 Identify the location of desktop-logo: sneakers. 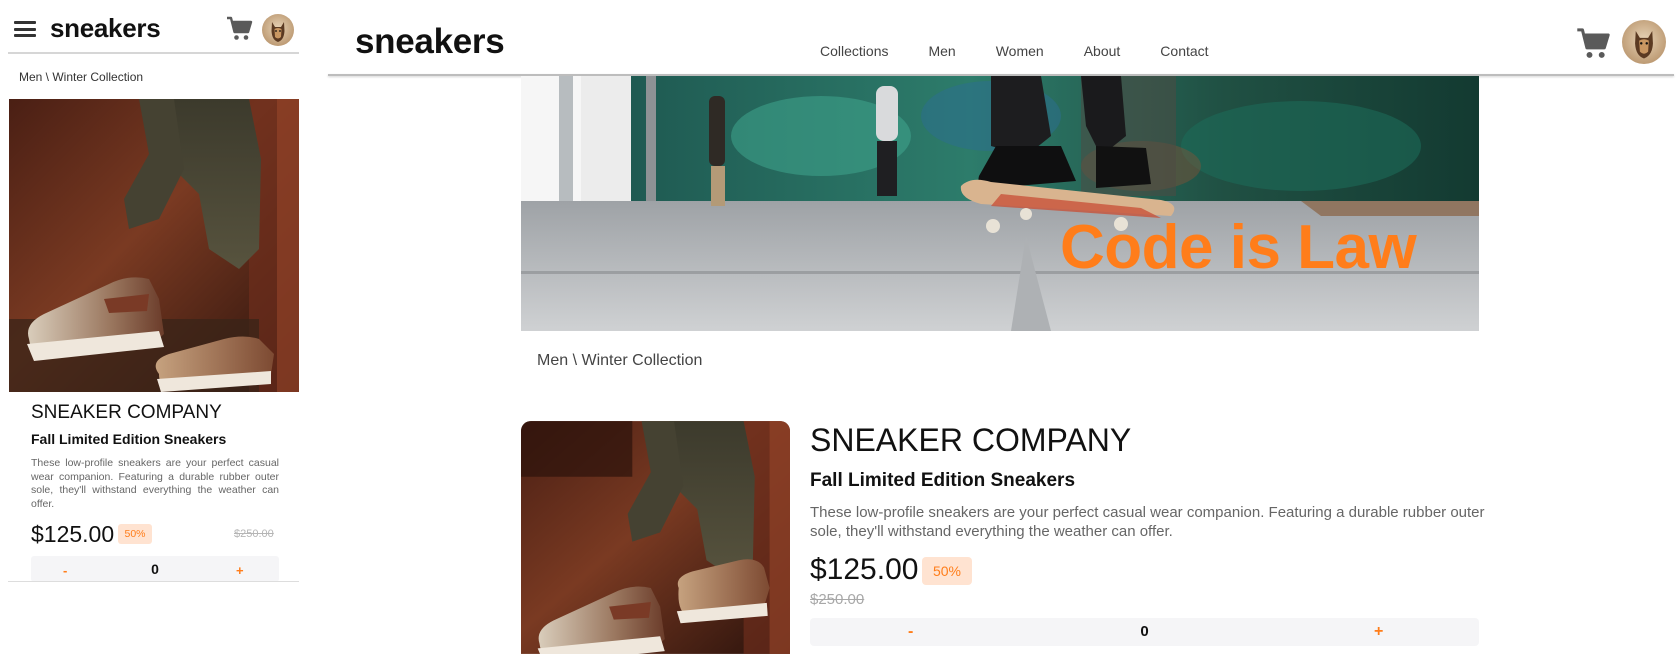
(430, 42).